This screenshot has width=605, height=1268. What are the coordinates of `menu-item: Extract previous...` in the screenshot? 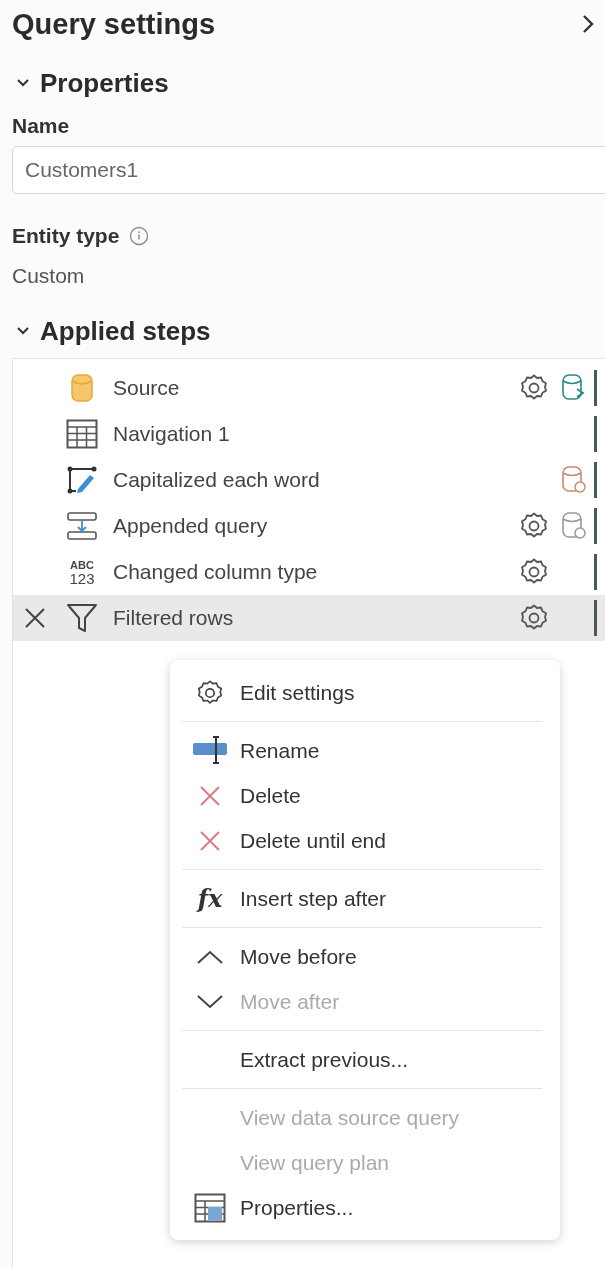 It's located at (365, 1059).